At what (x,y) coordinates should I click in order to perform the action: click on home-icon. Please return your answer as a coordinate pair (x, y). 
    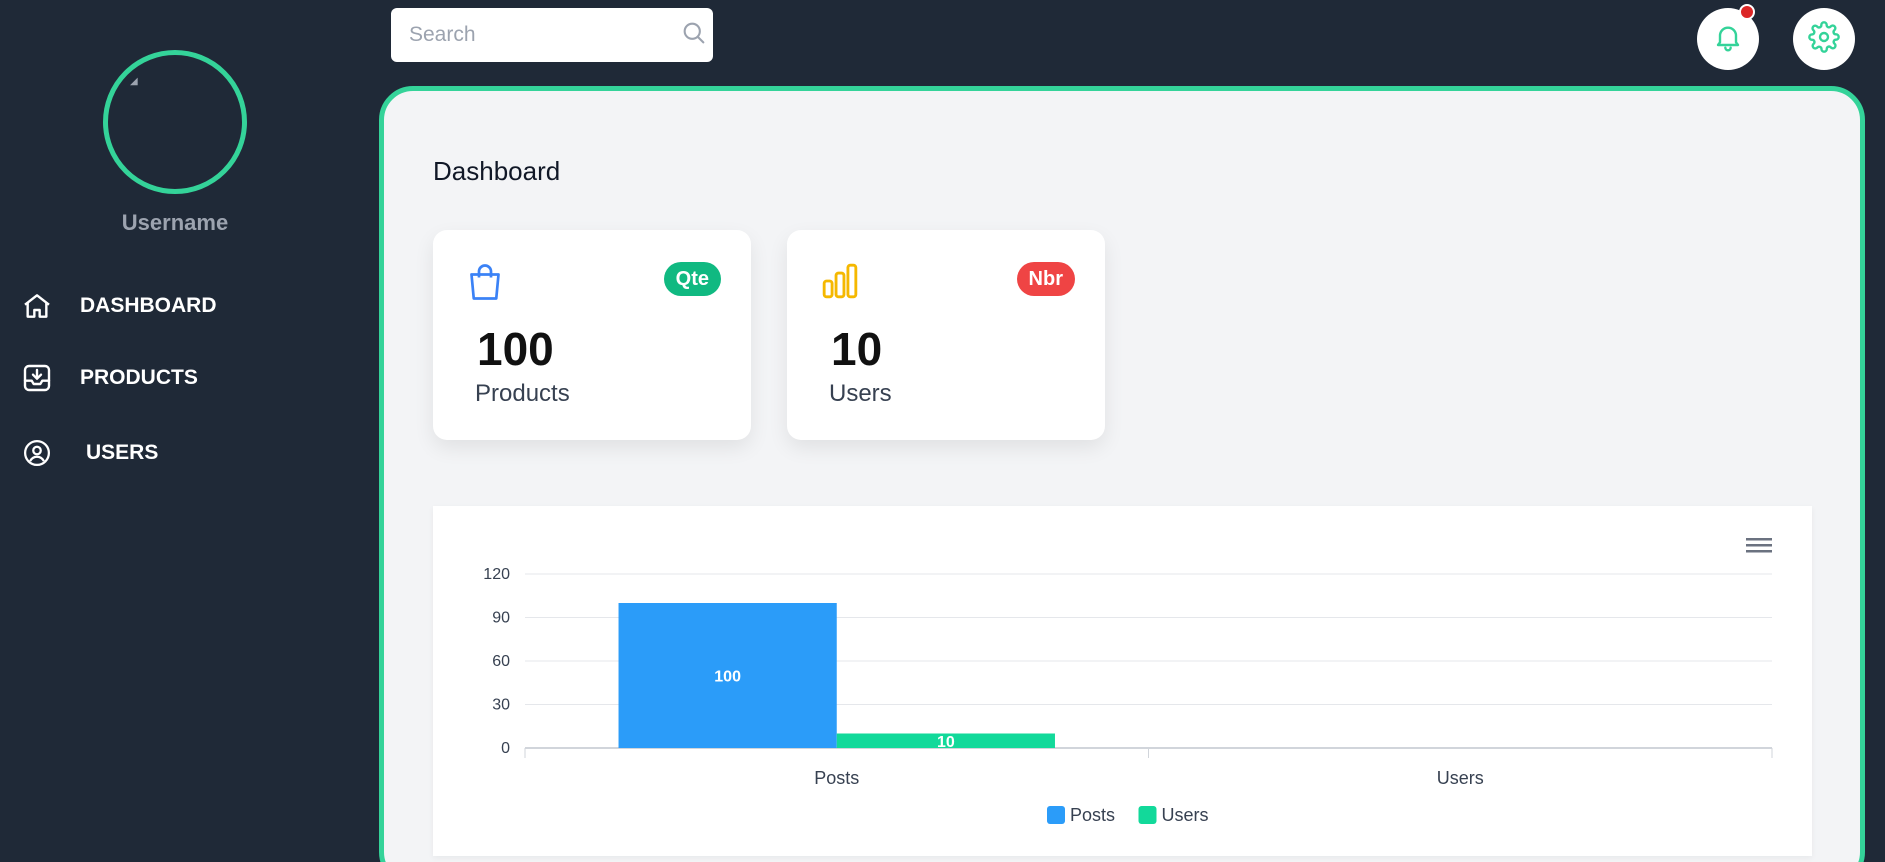
    Looking at the image, I should click on (37, 306).